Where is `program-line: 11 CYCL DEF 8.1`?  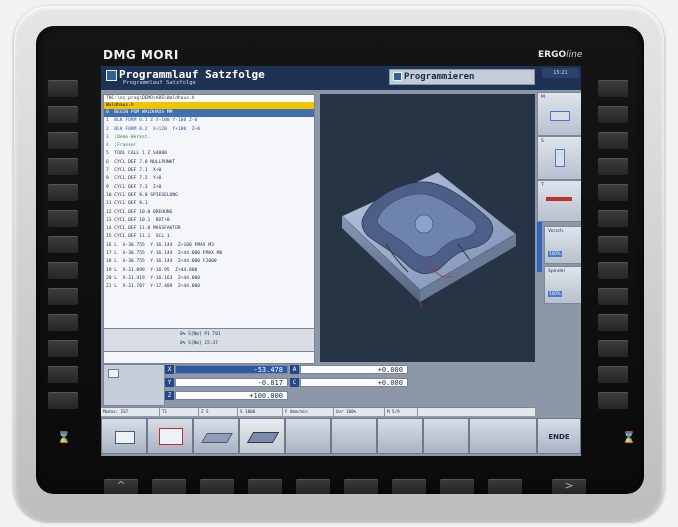
program-line: 11 CYCL DEF 8.1 is located at coordinates (209, 204).